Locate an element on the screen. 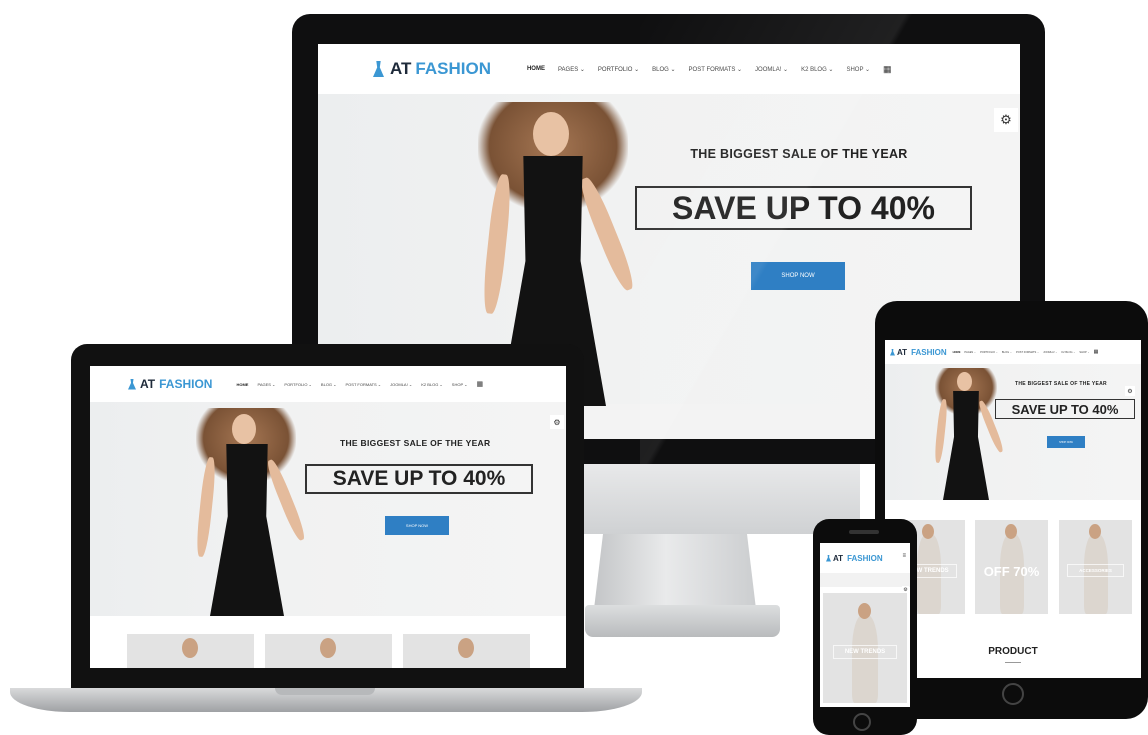 This screenshot has width=1148, height=735. phone-hero-banner is located at coordinates (865, 580).